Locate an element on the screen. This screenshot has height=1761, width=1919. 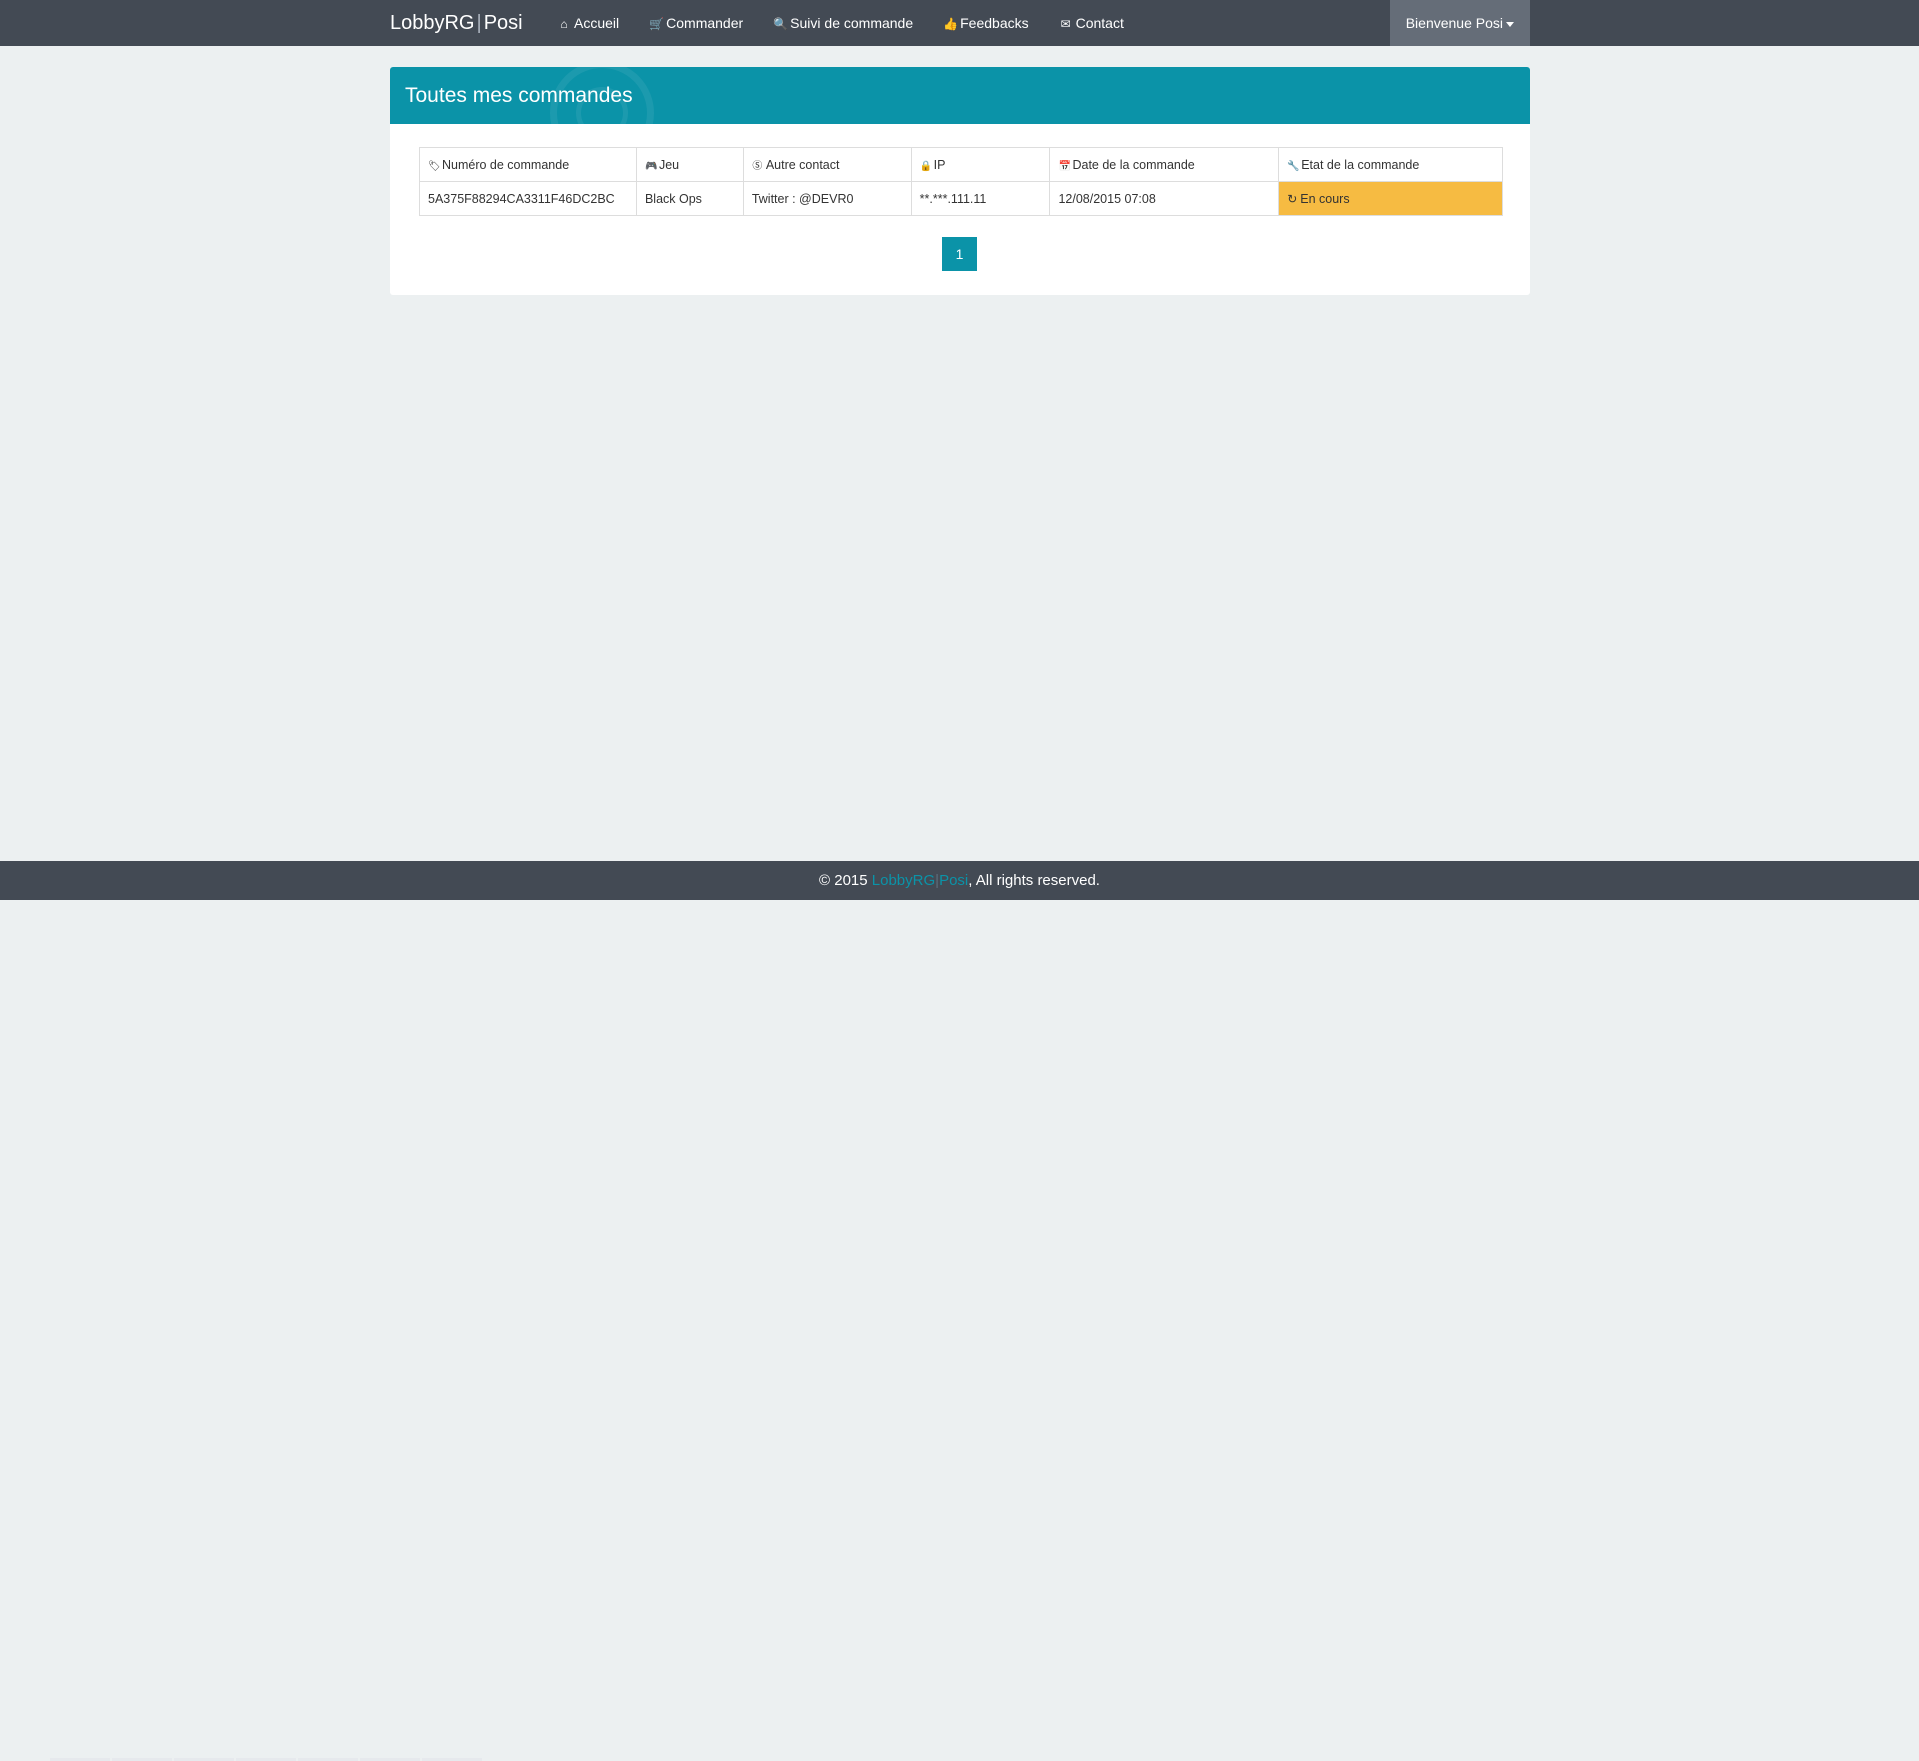
column-header-contact: Ⓢ Autre contact is located at coordinates (827, 164).